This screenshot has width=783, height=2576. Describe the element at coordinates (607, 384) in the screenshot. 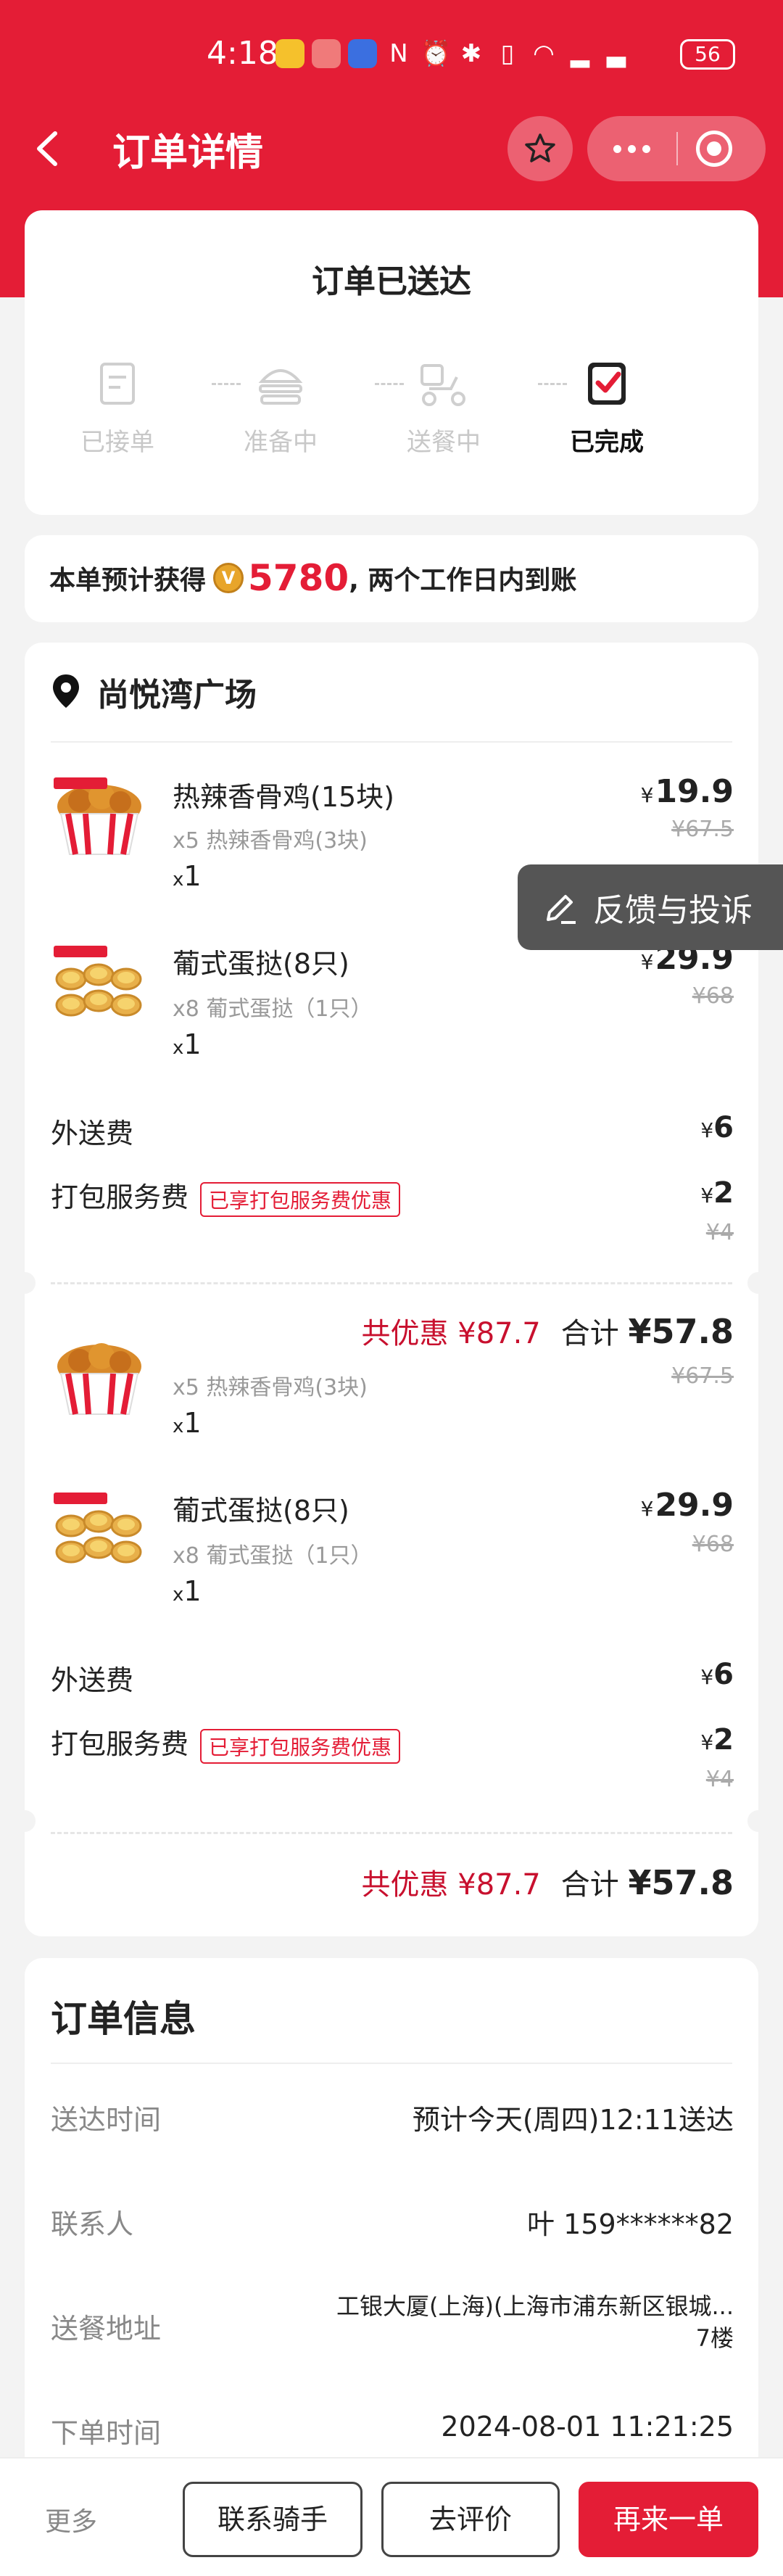

I see `completed-check-icon` at that location.